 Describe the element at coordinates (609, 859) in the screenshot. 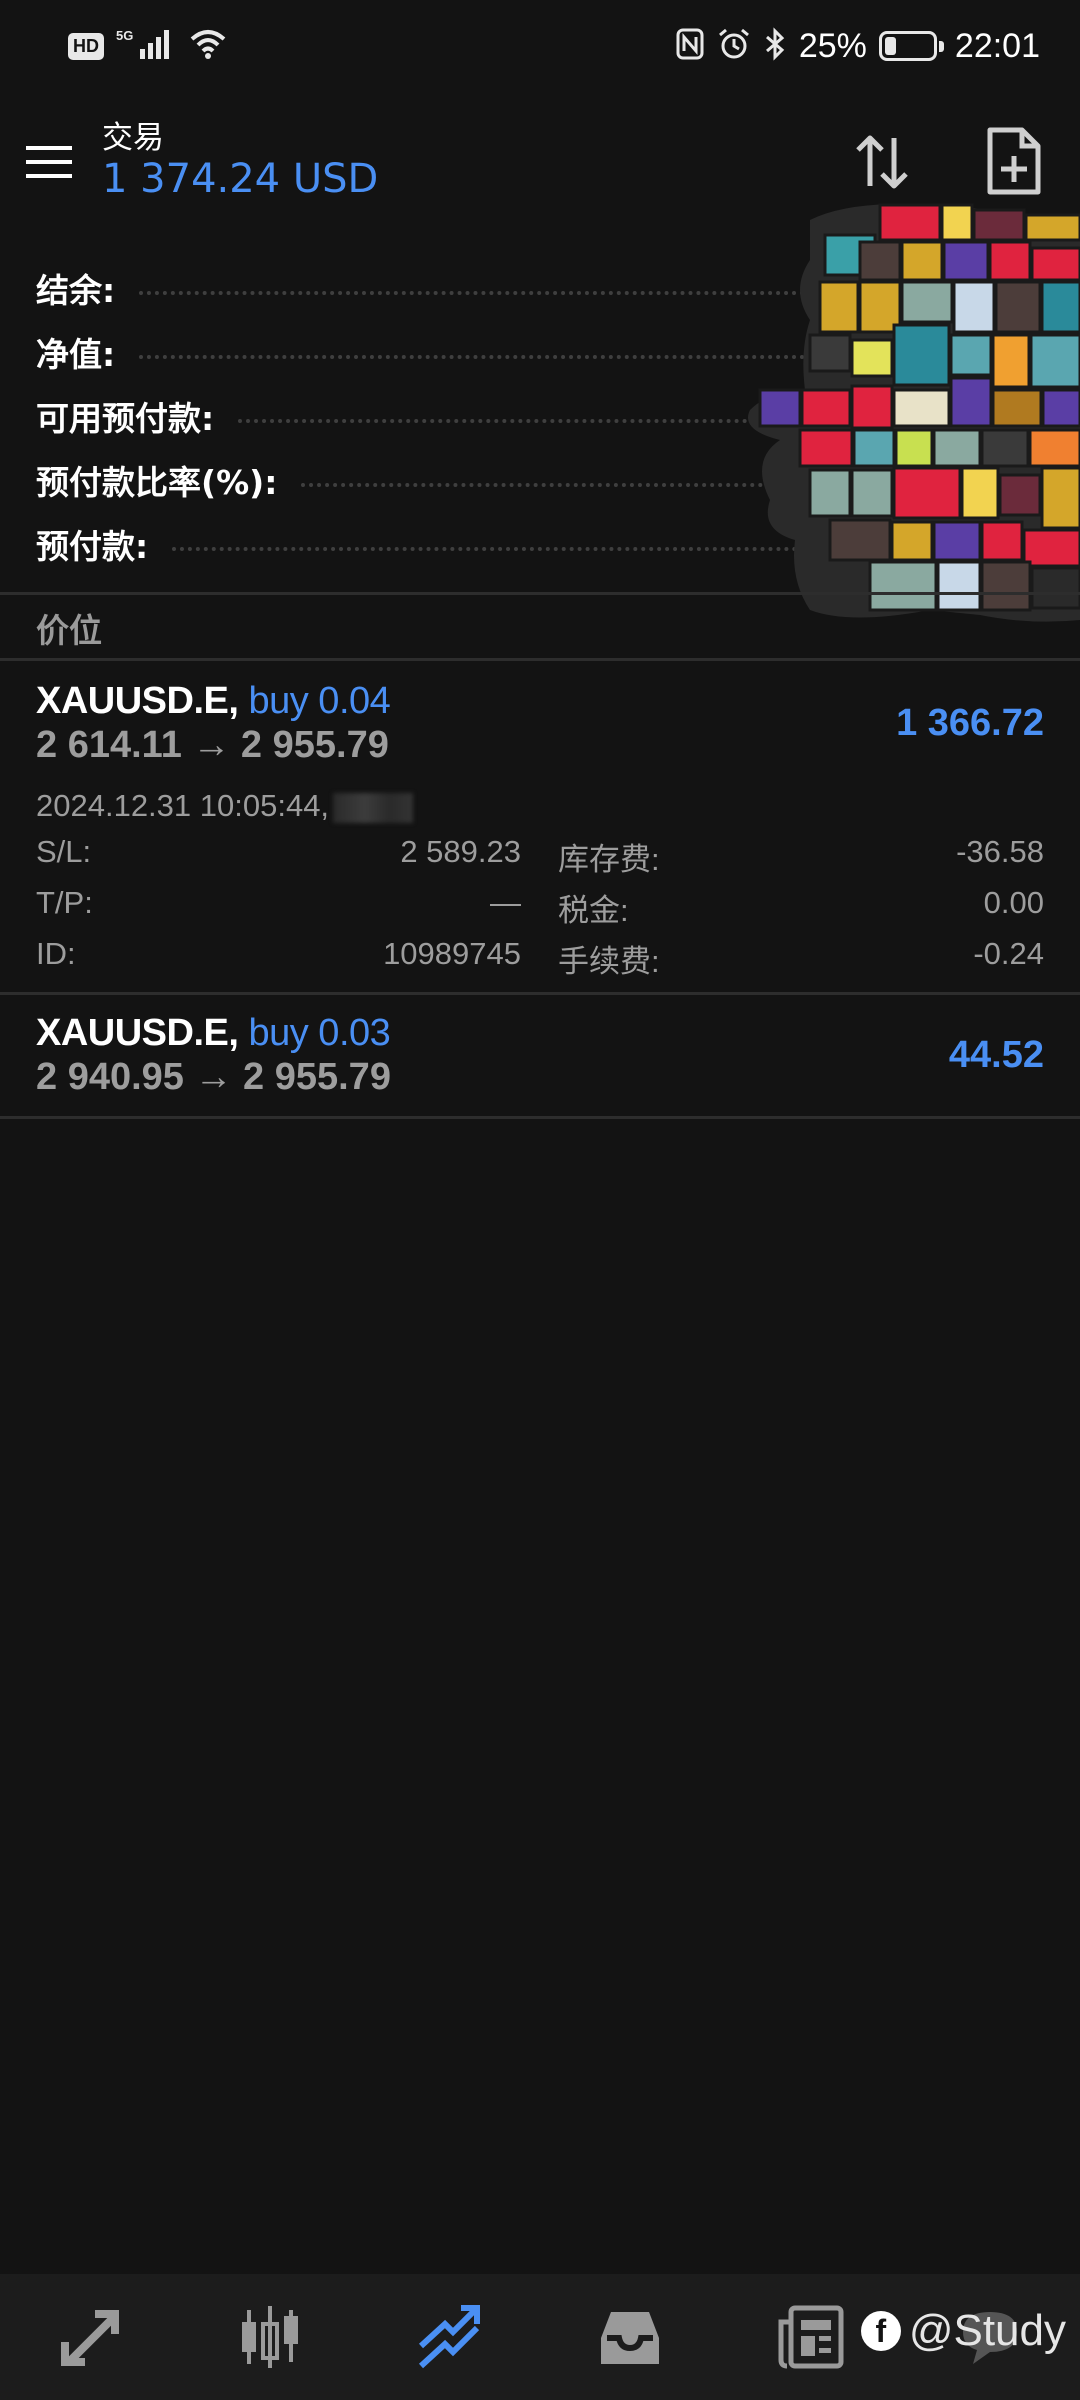

I see `detail-label: 库存费:` at that location.